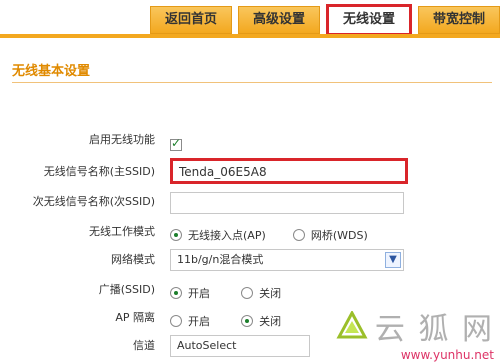 The image size is (500, 364). Describe the element at coordinates (447, 355) in the screenshot. I see `watermark-url: www.yunhu.net` at that location.